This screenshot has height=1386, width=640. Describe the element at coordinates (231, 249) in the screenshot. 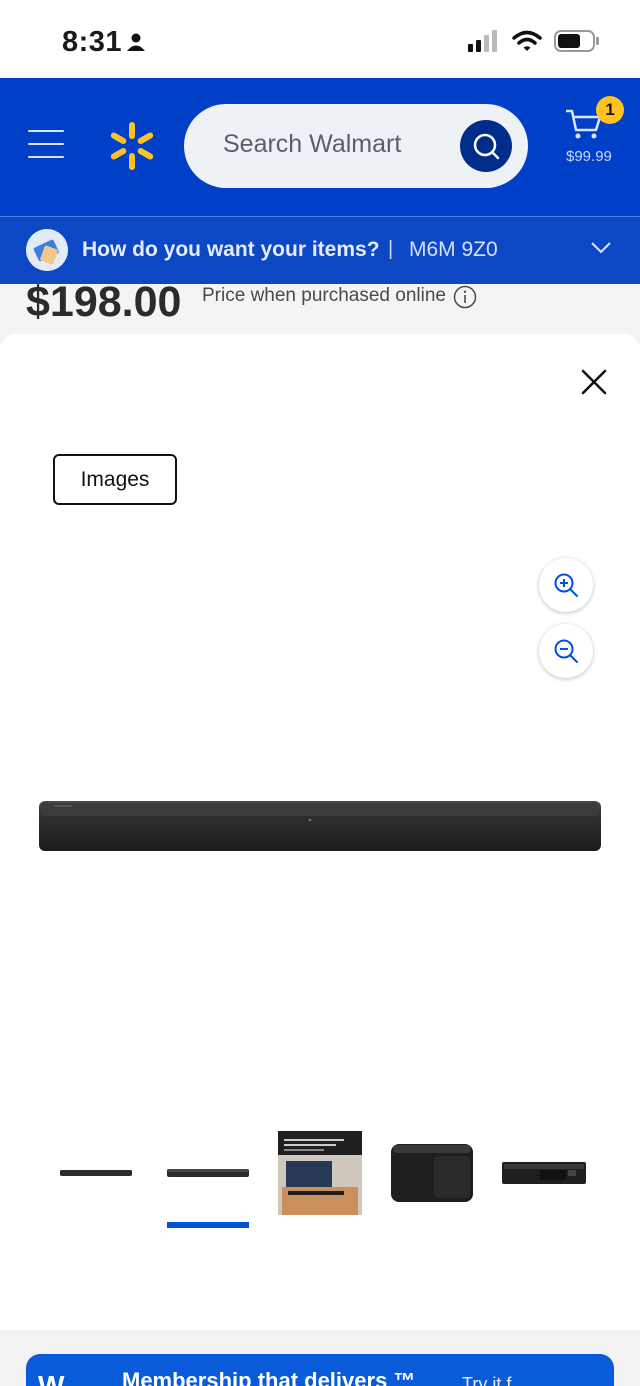

I see `delivery-question: How do you want your items?` at that location.